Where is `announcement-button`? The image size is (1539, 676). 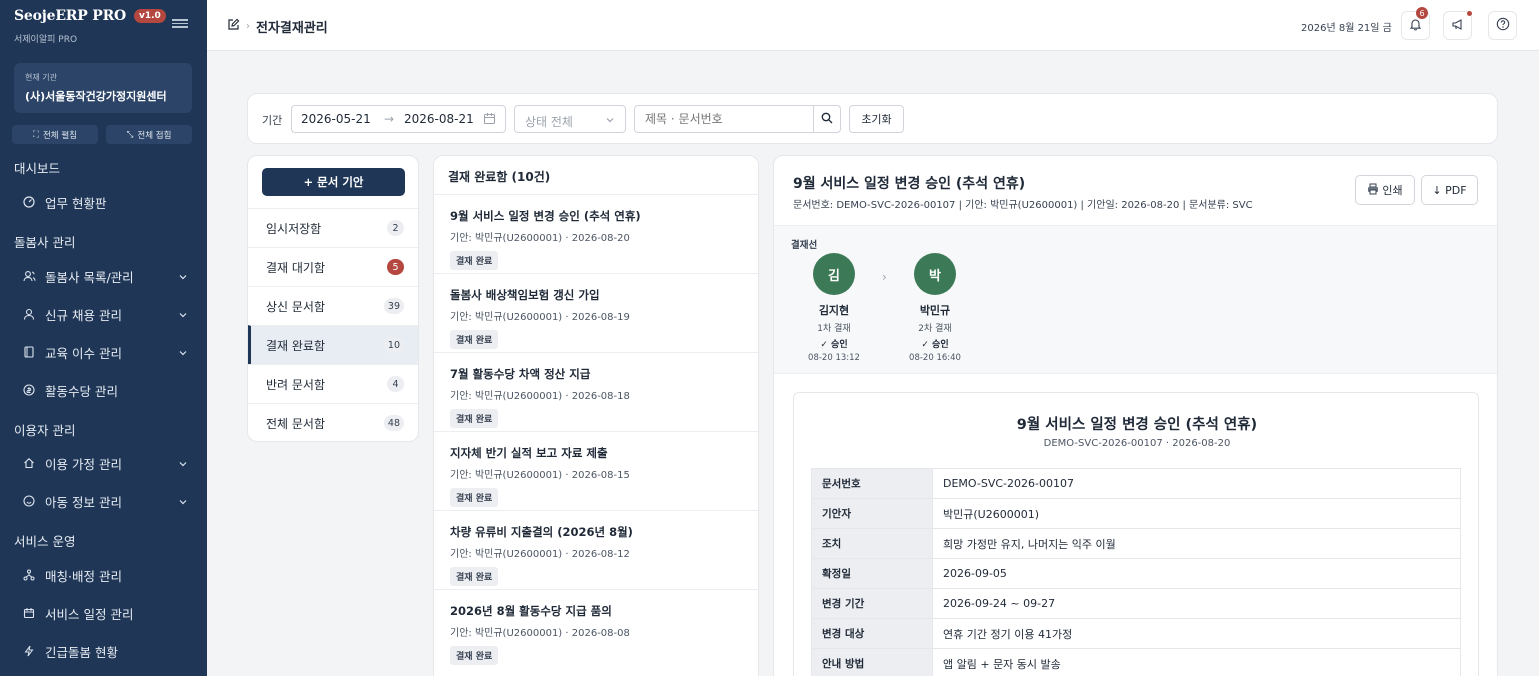 announcement-button is located at coordinates (1457, 25).